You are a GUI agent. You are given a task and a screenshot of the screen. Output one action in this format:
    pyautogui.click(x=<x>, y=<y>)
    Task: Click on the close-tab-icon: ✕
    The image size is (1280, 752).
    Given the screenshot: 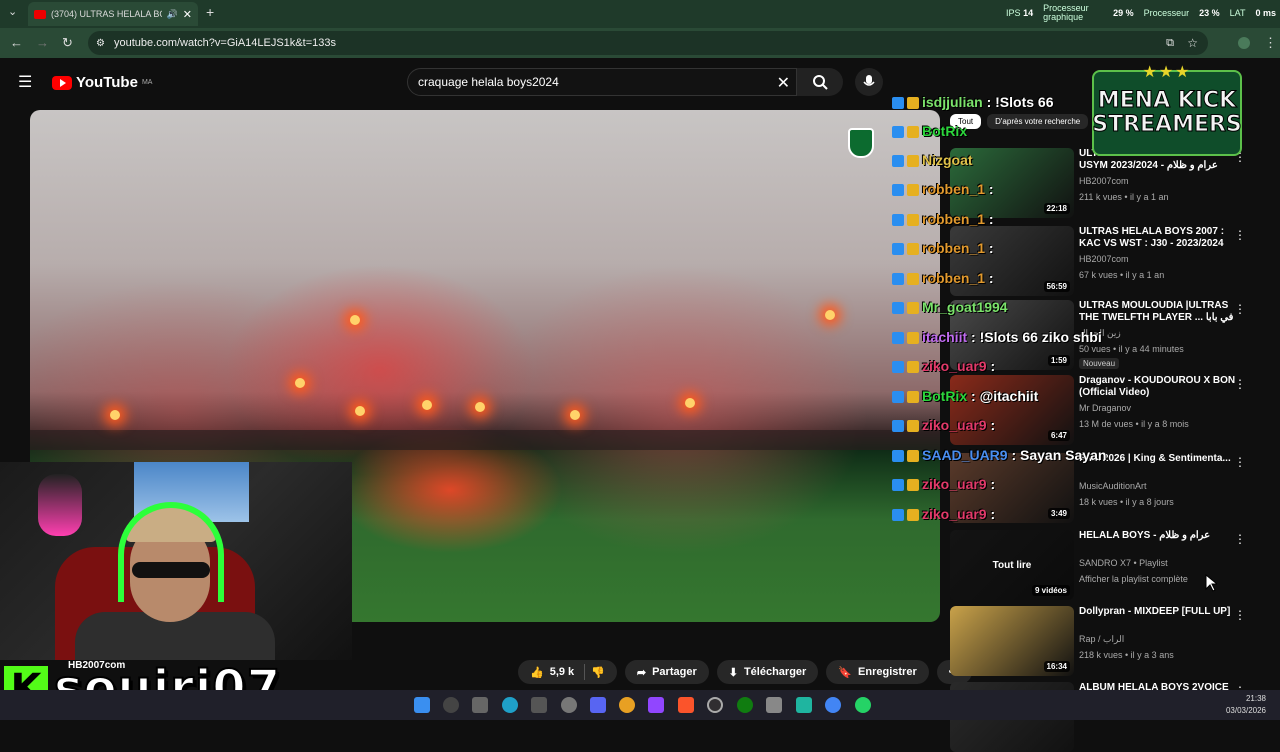 What is the action you would take?
    pyautogui.click(x=187, y=14)
    